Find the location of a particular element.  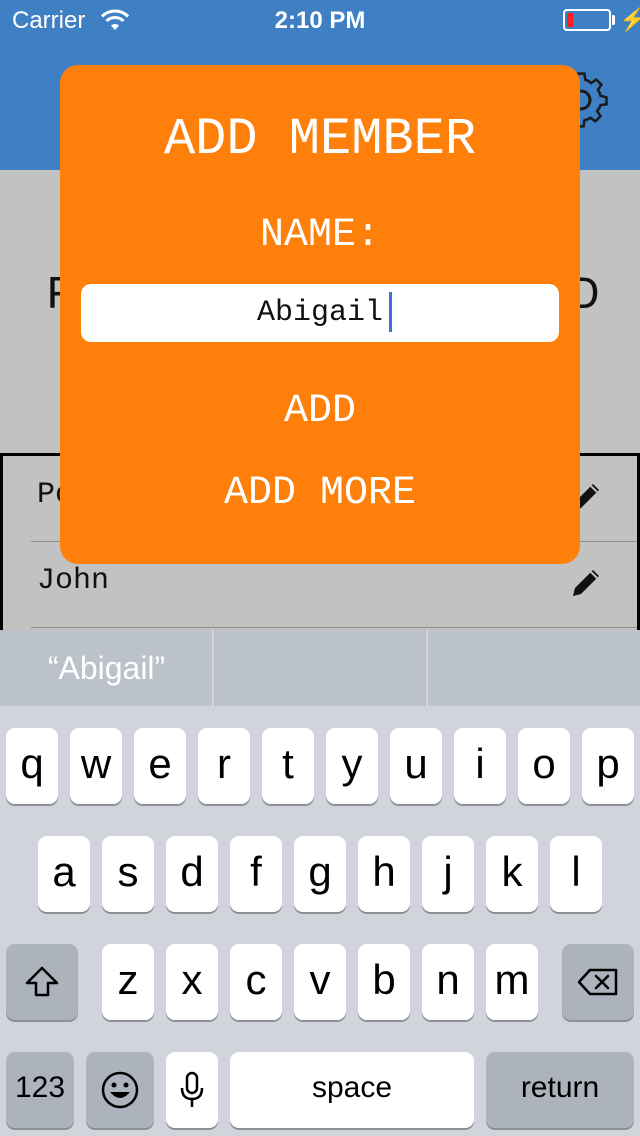

suggestion-bar: “Abigail” is located at coordinates (320, 668).